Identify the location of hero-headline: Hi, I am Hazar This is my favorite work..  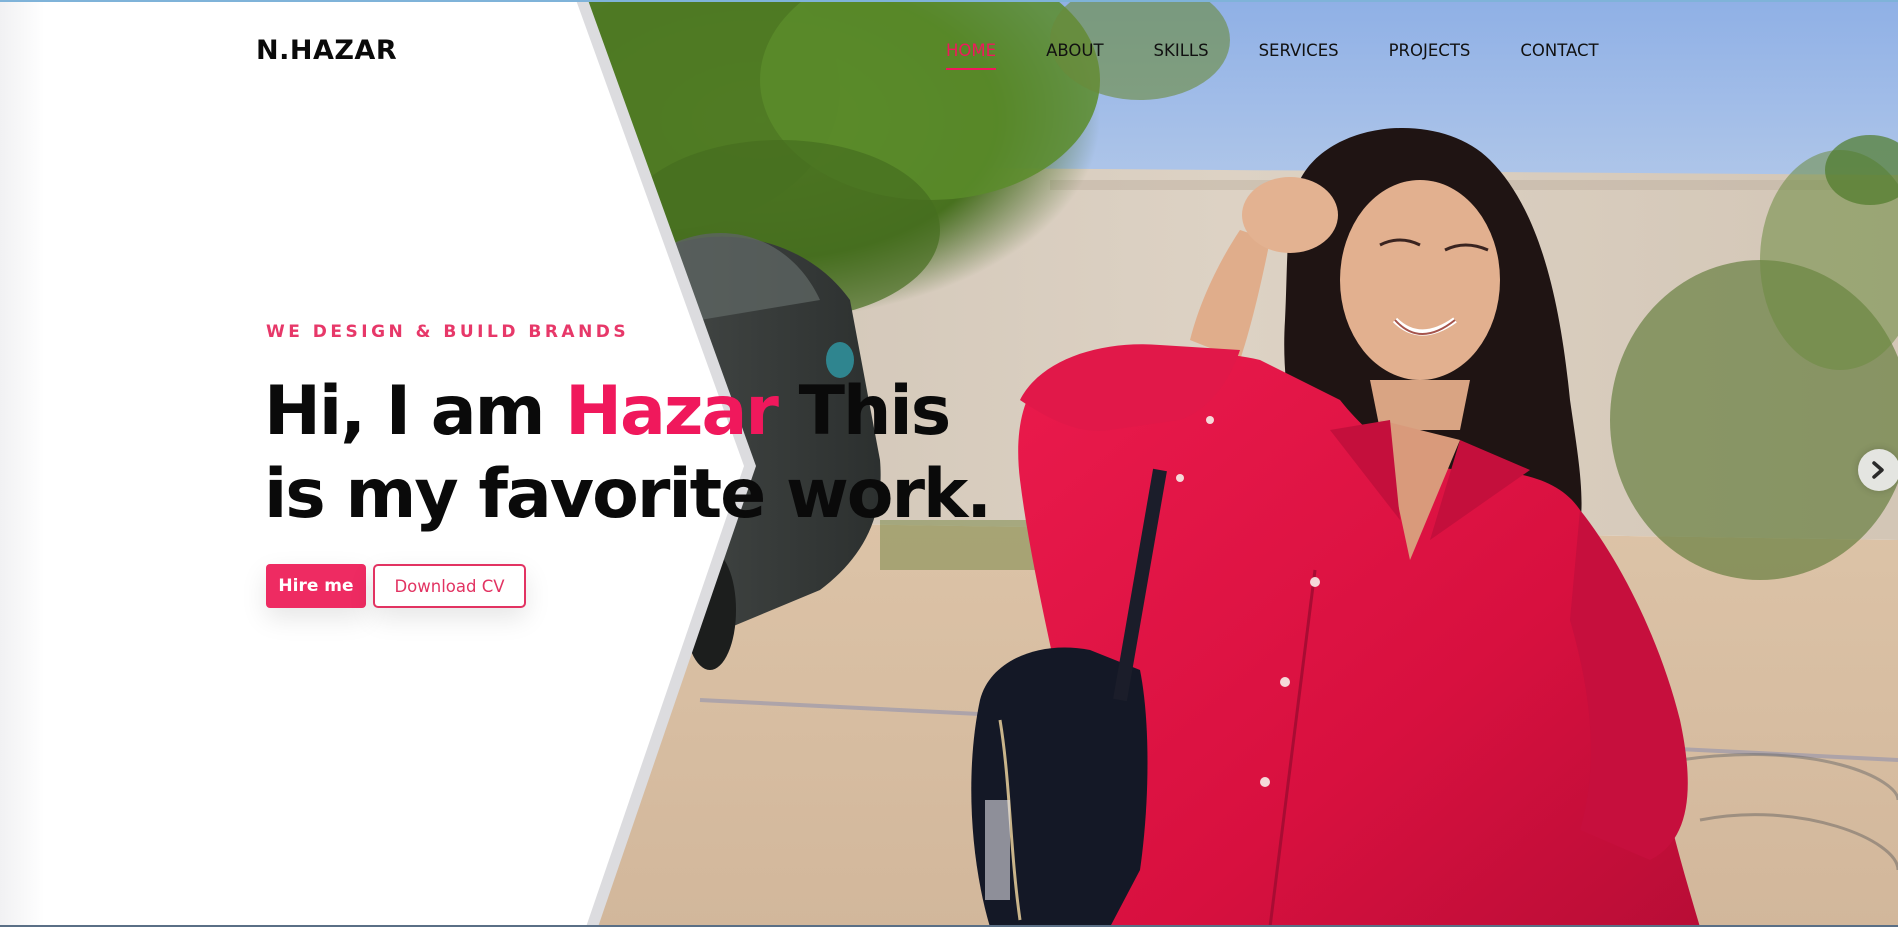
(644, 453).